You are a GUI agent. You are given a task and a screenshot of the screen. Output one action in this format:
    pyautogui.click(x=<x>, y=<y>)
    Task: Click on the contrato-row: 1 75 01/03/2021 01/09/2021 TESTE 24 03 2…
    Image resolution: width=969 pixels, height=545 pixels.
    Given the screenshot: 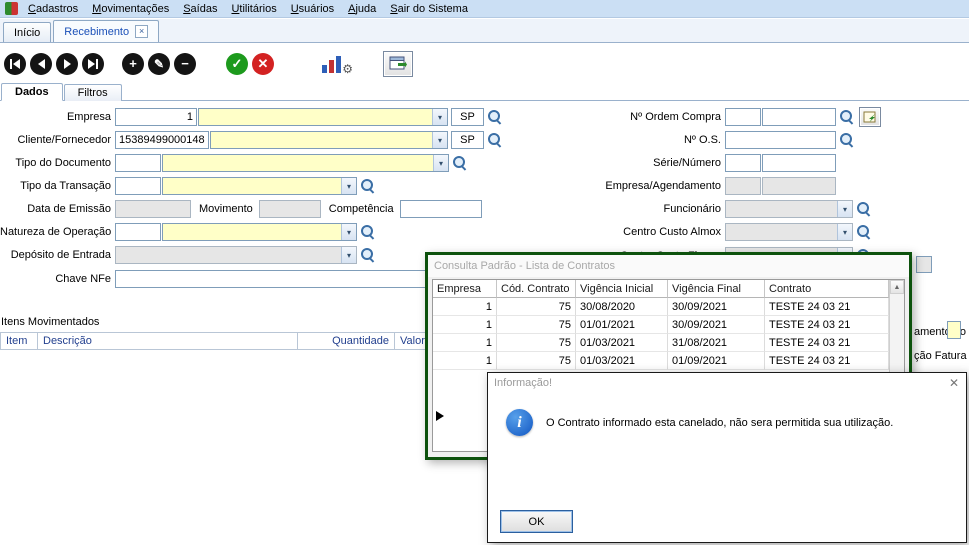 What is the action you would take?
    pyautogui.click(x=661, y=361)
    